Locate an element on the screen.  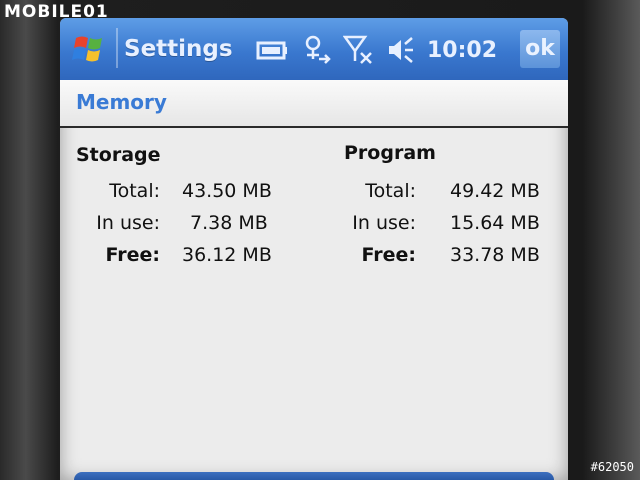
program-total-value: 49.42 MB is located at coordinates (495, 191).